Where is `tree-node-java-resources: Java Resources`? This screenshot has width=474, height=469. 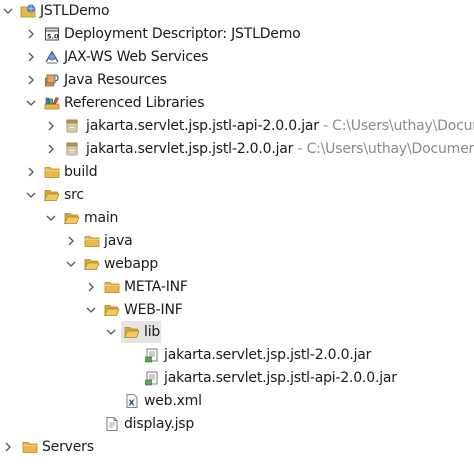
tree-node-java-resources: Java Resources is located at coordinates (237, 80).